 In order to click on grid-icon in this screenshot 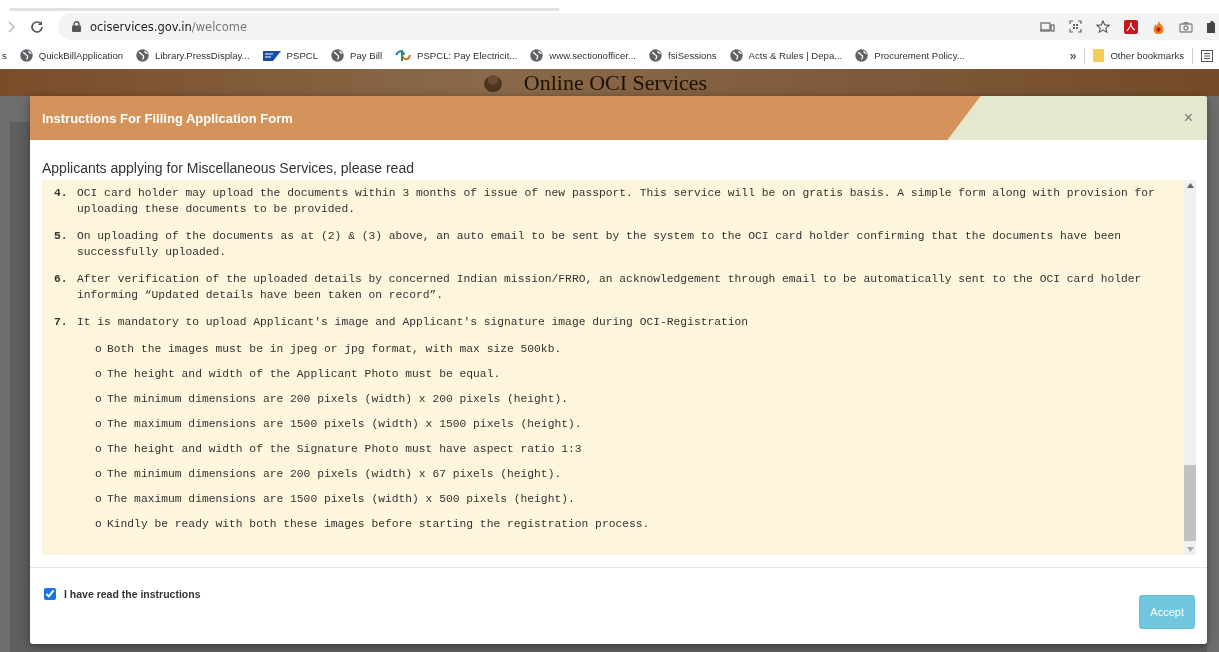, I will do `click(1075, 26)`.